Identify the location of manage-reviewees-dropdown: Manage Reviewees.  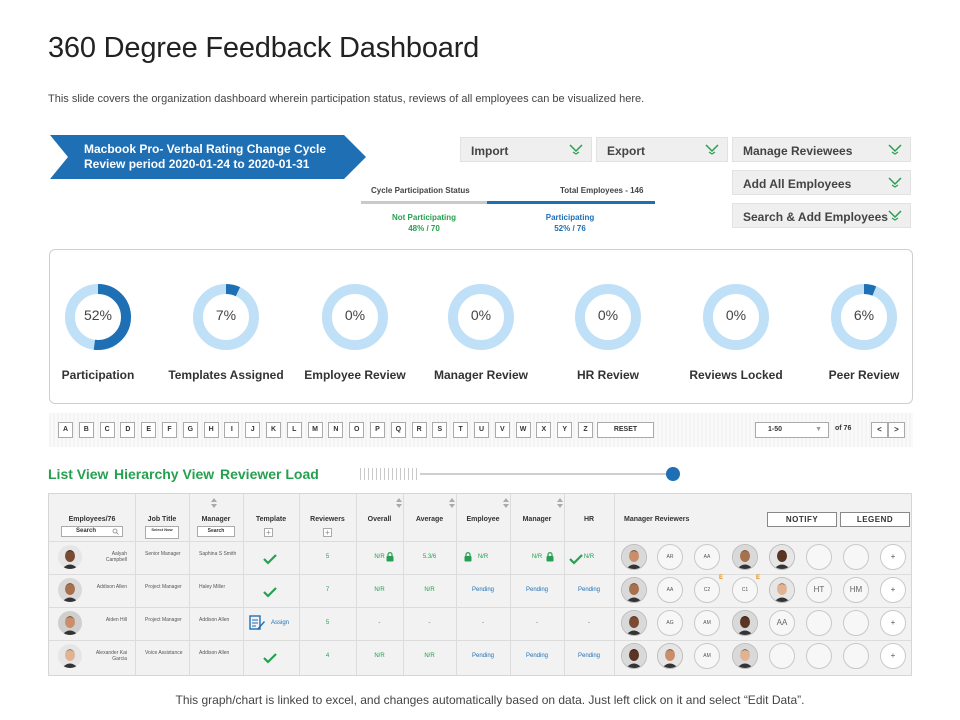
(821, 149).